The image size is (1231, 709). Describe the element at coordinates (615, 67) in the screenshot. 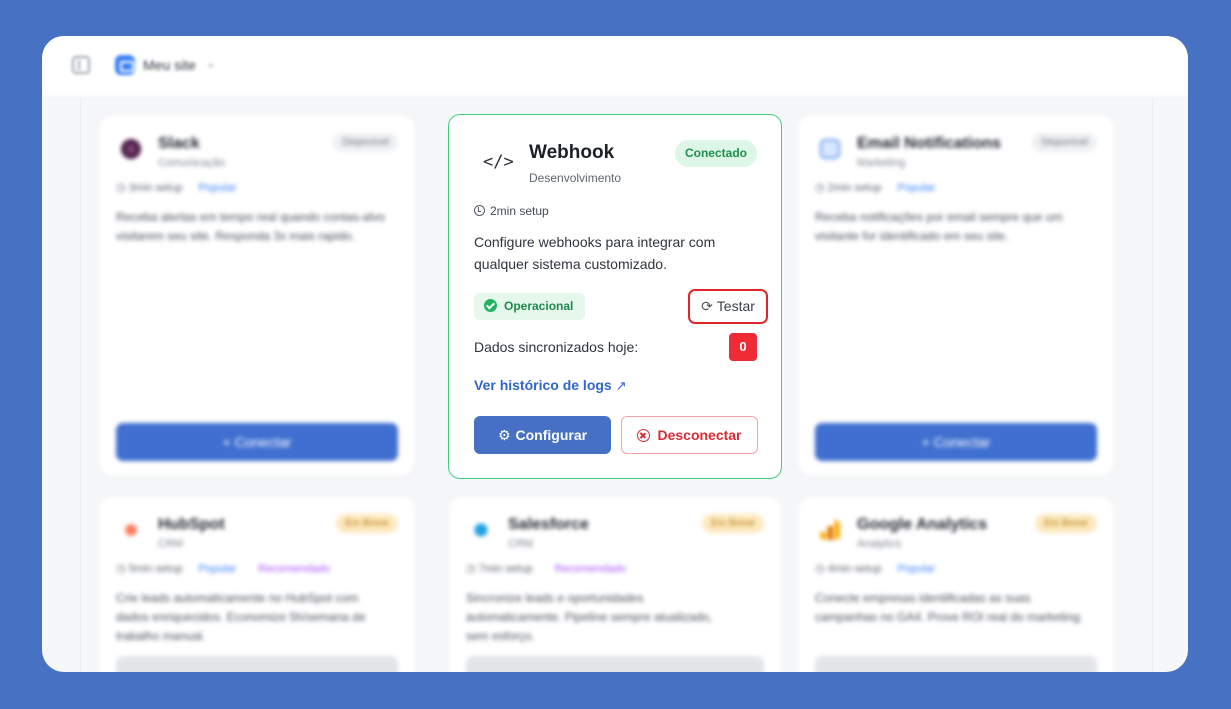

I see `top-bar: Meu site ⌄` at that location.